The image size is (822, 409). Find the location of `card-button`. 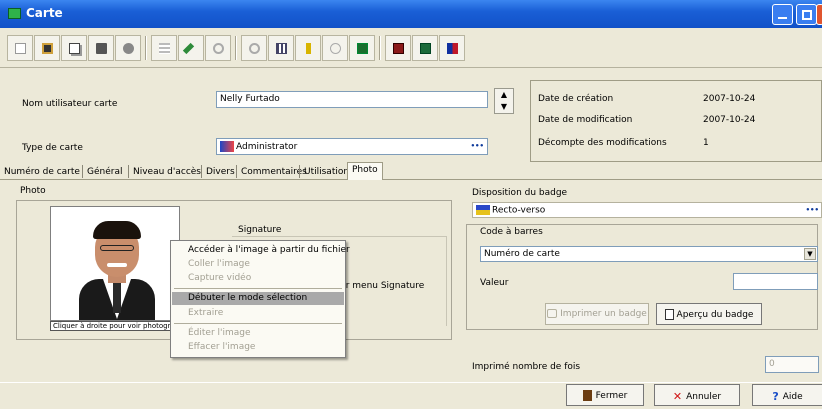

card-button is located at coordinates (398, 48).